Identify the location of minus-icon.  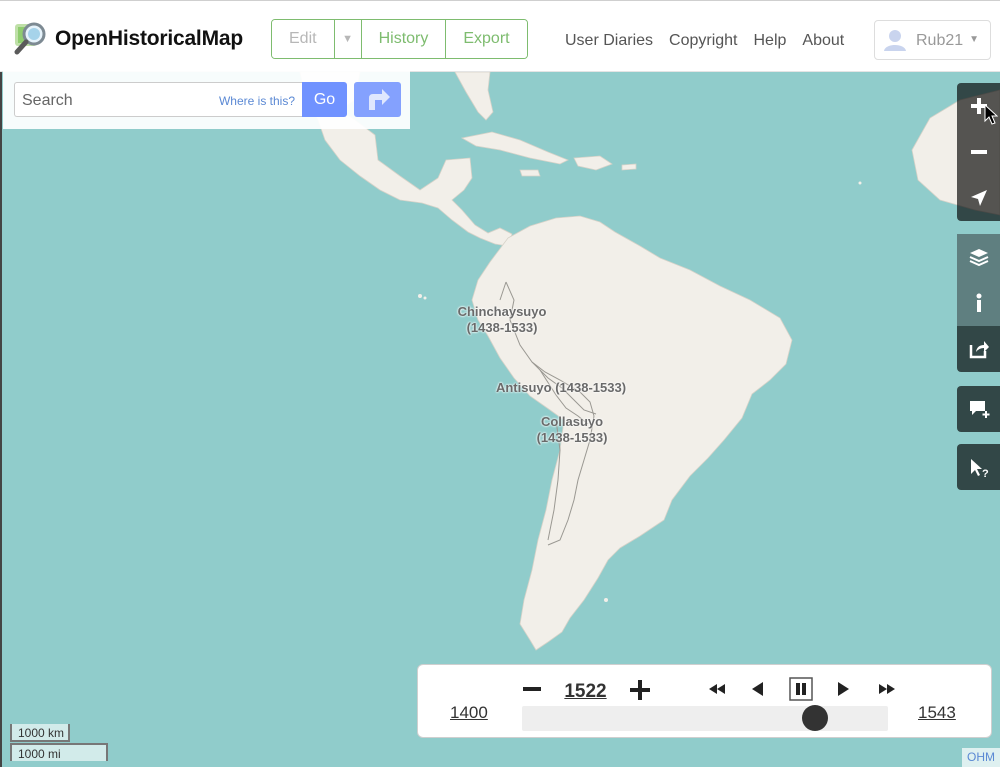
(979, 152).